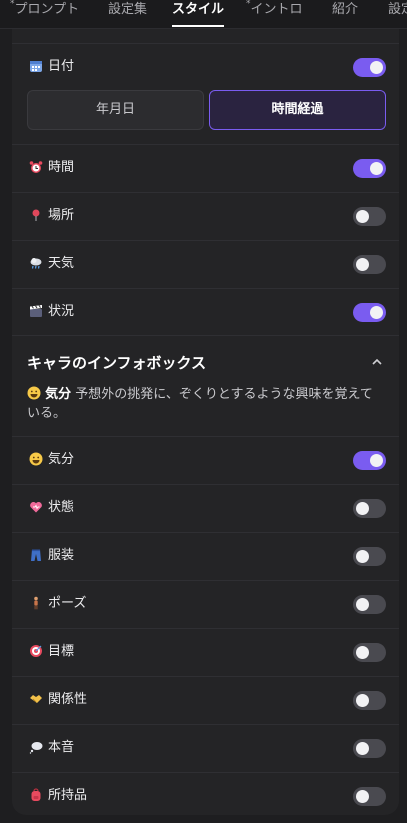  What do you see at coordinates (369, 216) in the screenshot?
I see `place-toggle` at bounding box center [369, 216].